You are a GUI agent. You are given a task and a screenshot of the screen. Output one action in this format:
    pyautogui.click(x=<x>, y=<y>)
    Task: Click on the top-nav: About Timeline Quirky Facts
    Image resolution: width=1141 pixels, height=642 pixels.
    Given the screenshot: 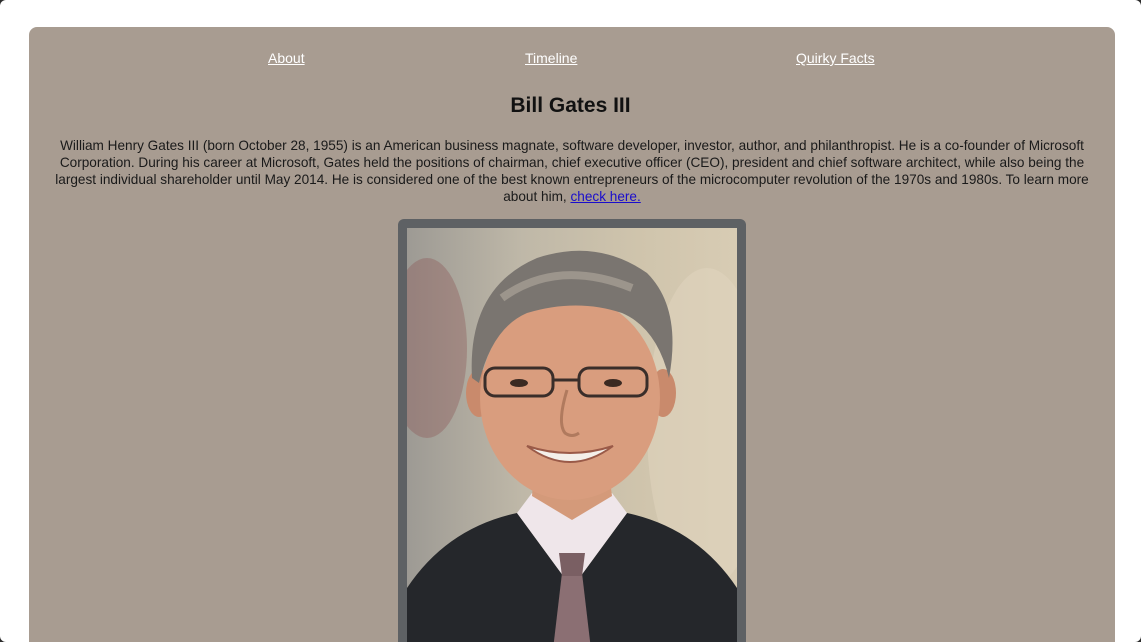 What is the action you would take?
    pyautogui.click(x=570, y=60)
    